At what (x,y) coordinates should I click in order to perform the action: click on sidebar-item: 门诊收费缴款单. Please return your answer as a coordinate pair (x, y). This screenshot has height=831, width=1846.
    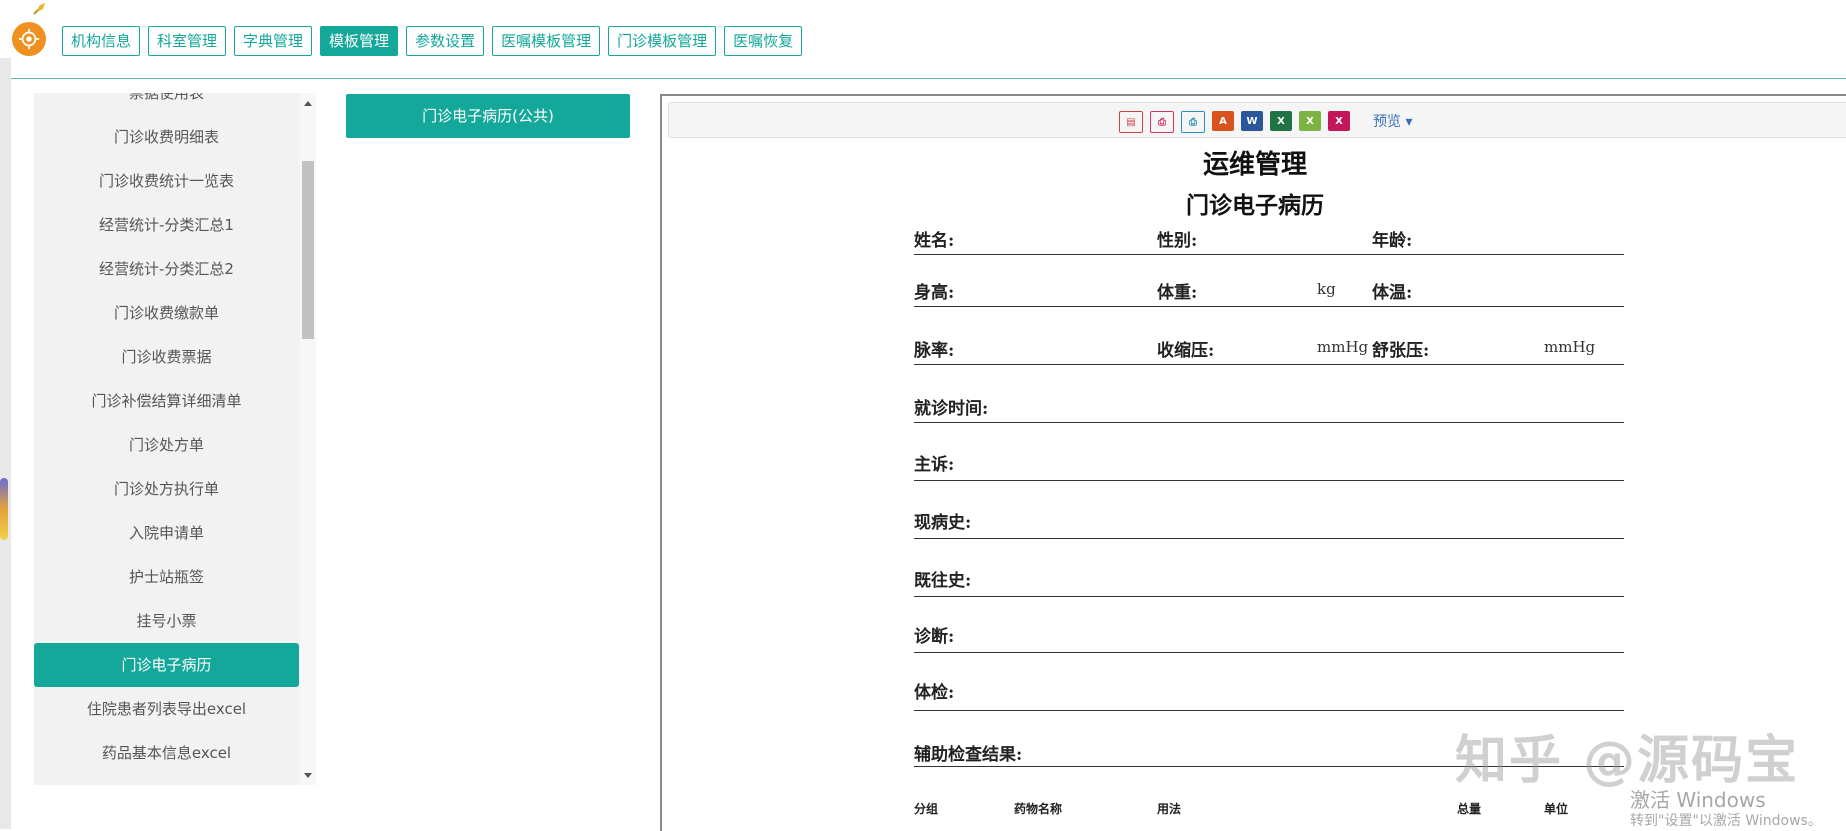
    Looking at the image, I should click on (166, 313).